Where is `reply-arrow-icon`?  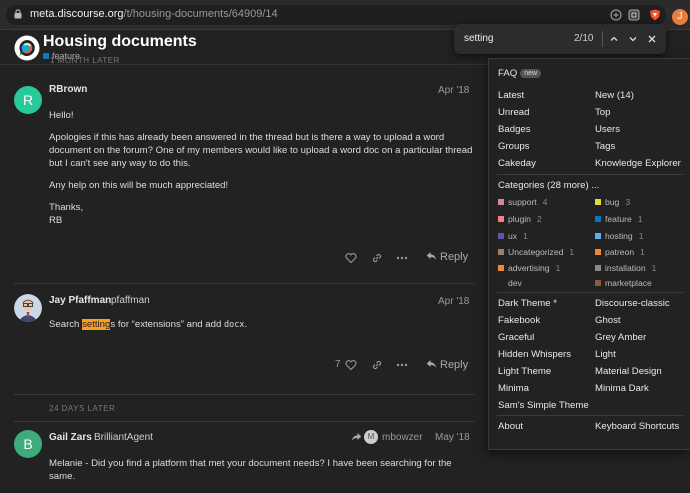
reply-arrow-icon is located at coordinates (431, 256).